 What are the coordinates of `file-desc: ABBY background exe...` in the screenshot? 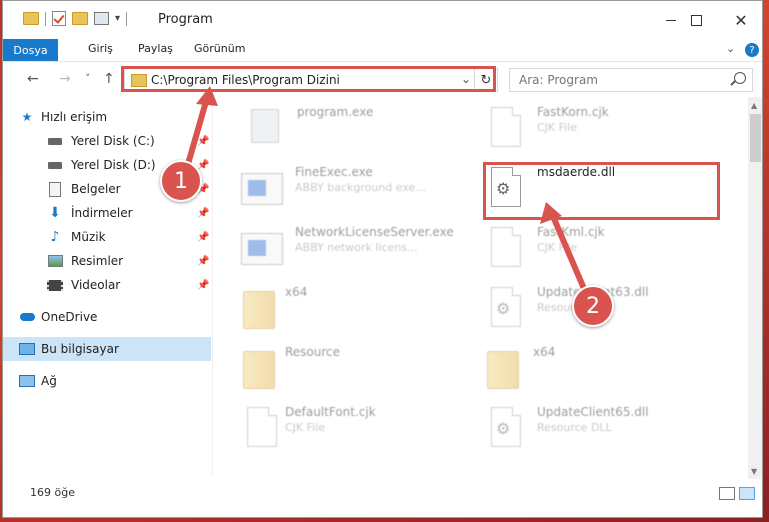 It's located at (360, 187).